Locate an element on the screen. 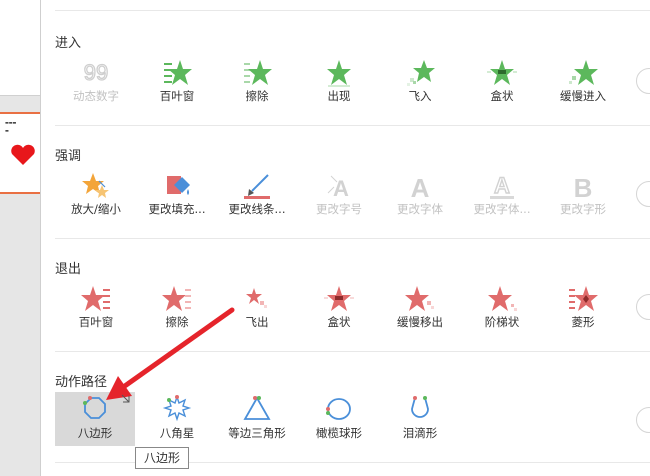 The image size is (650, 476). triangle-path-icon is located at coordinates (257, 408).